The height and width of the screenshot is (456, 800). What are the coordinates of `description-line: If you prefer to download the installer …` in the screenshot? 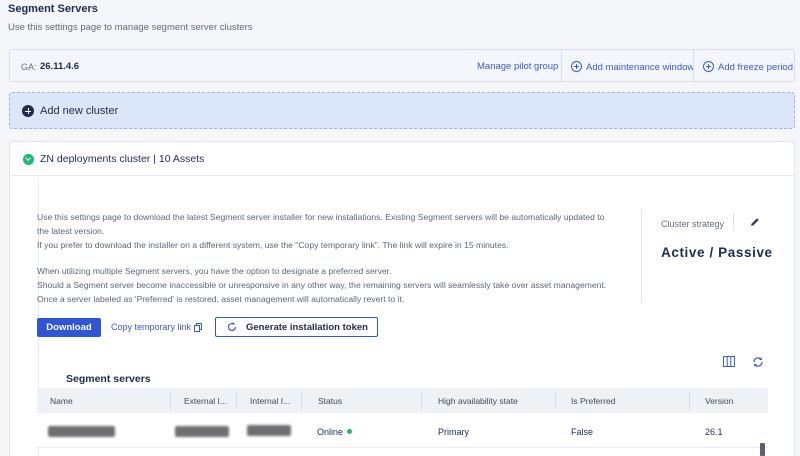 It's located at (273, 245).